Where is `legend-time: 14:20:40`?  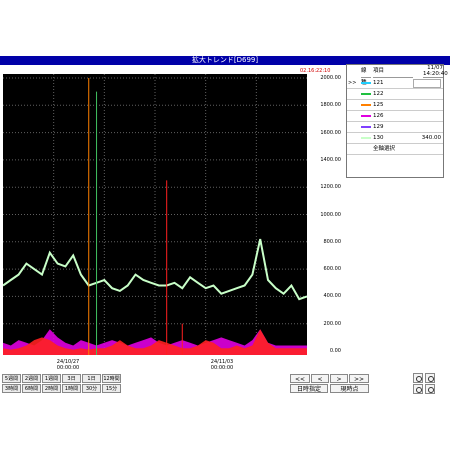 legend-time: 14:20:40 is located at coordinates (435, 74).